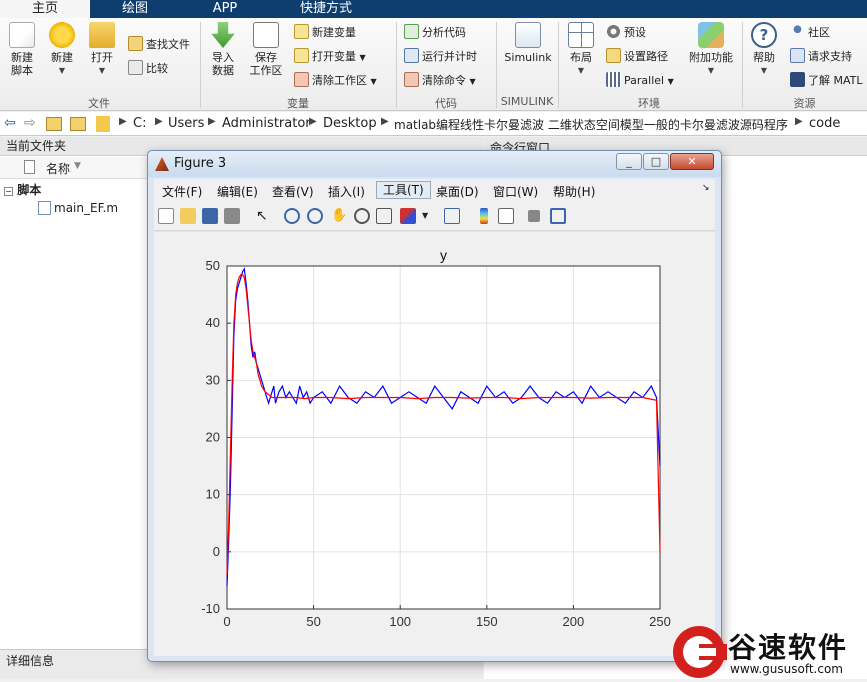 Image resolution: width=867 pixels, height=682 pixels. What do you see at coordinates (223, 35) in the screenshot?
I see `import-arrow-icon` at bounding box center [223, 35].